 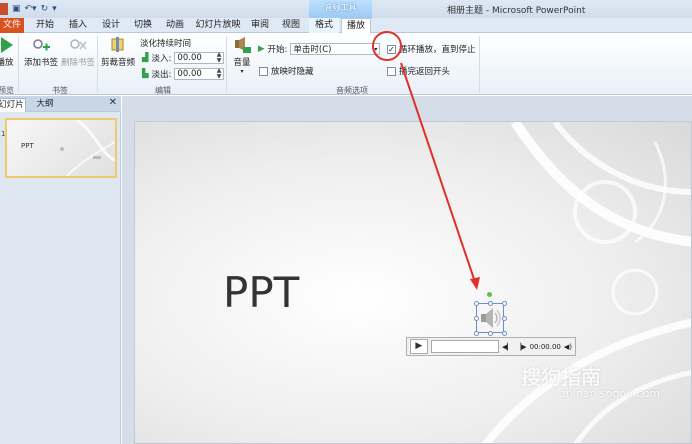 What do you see at coordinates (143, 25) in the screenshot?
I see `tab-transitions: 切换` at bounding box center [143, 25].